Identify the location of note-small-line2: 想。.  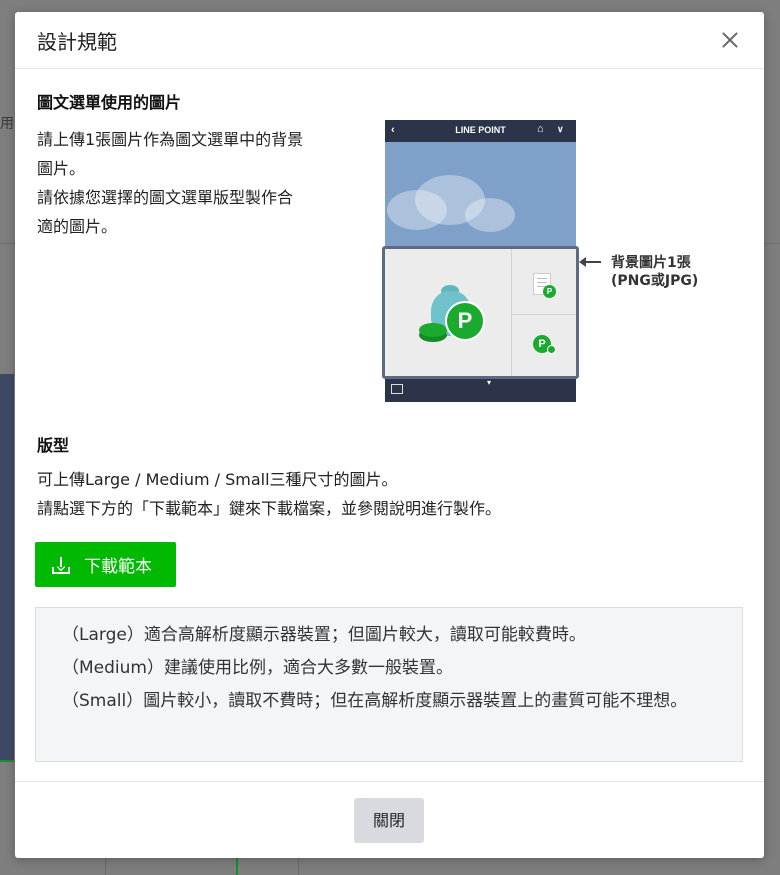
(670, 701).